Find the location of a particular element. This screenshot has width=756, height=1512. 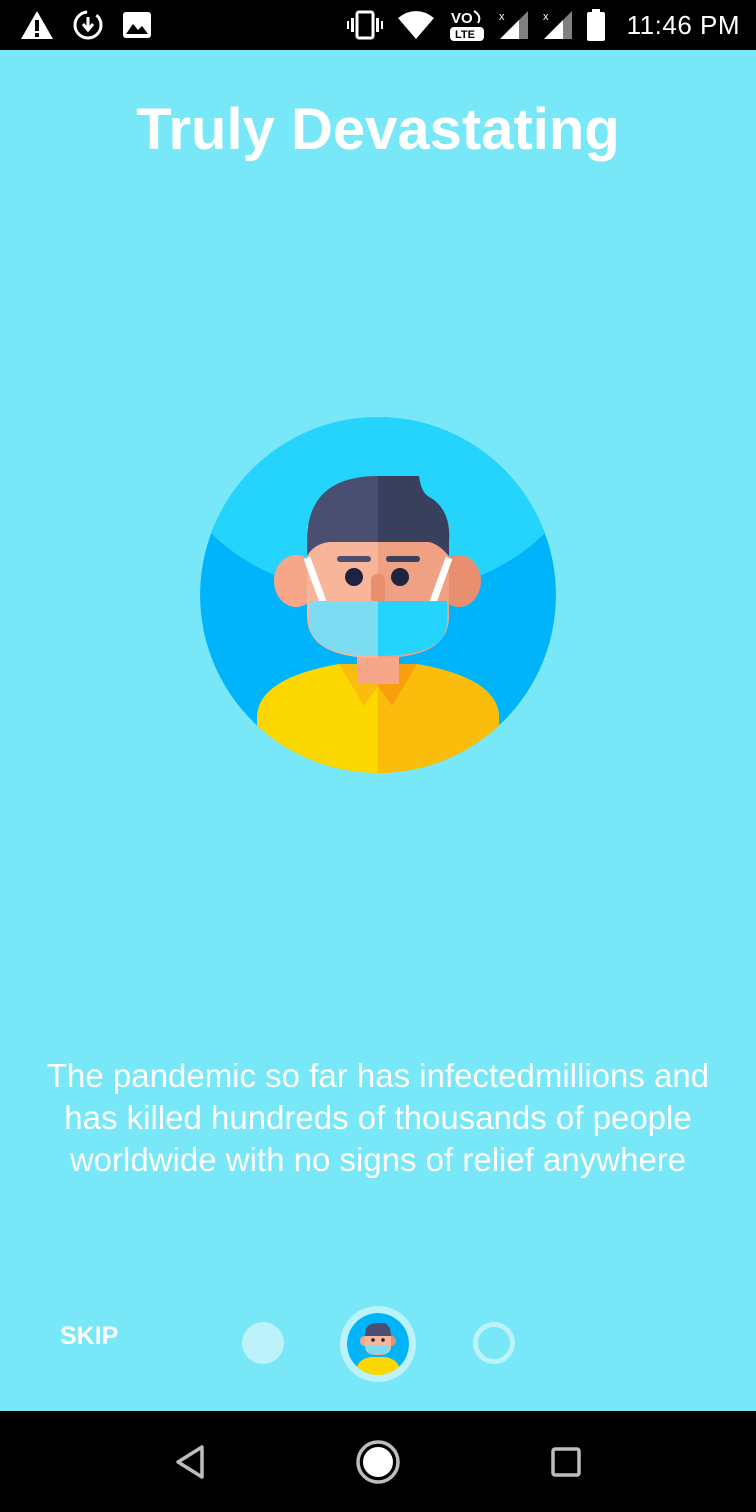

signal-1-icon: x is located at coordinates (514, 25).